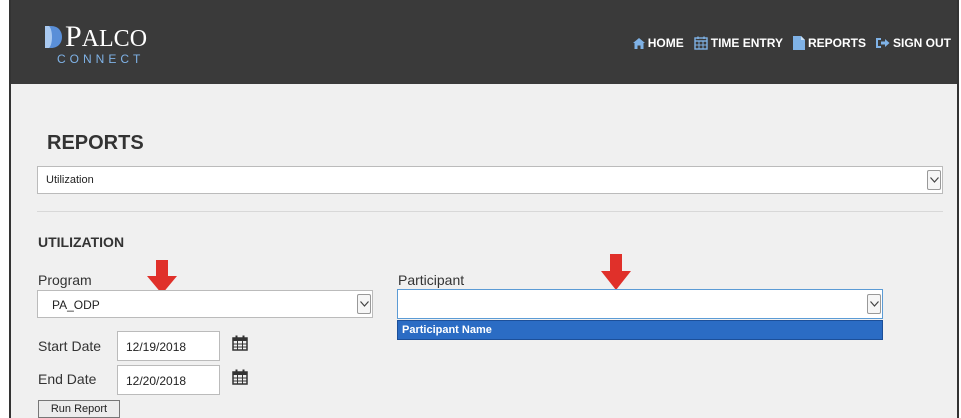  Describe the element at coordinates (67, 379) in the screenshot. I see `end-date-label: End Date` at that location.